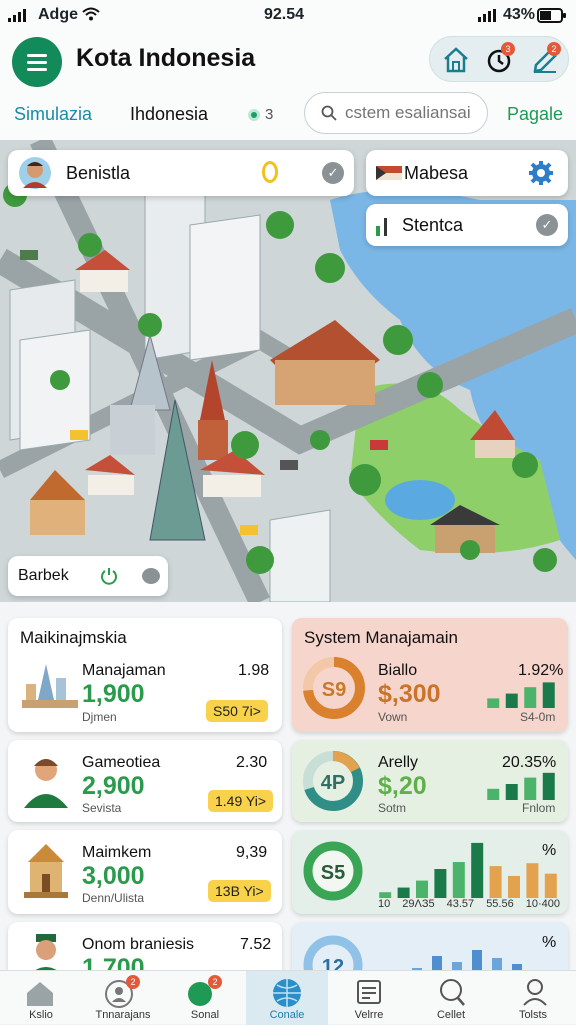  Describe the element at coordinates (508, 49) in the screenshot. I see `timer-badge: 3` at that location.